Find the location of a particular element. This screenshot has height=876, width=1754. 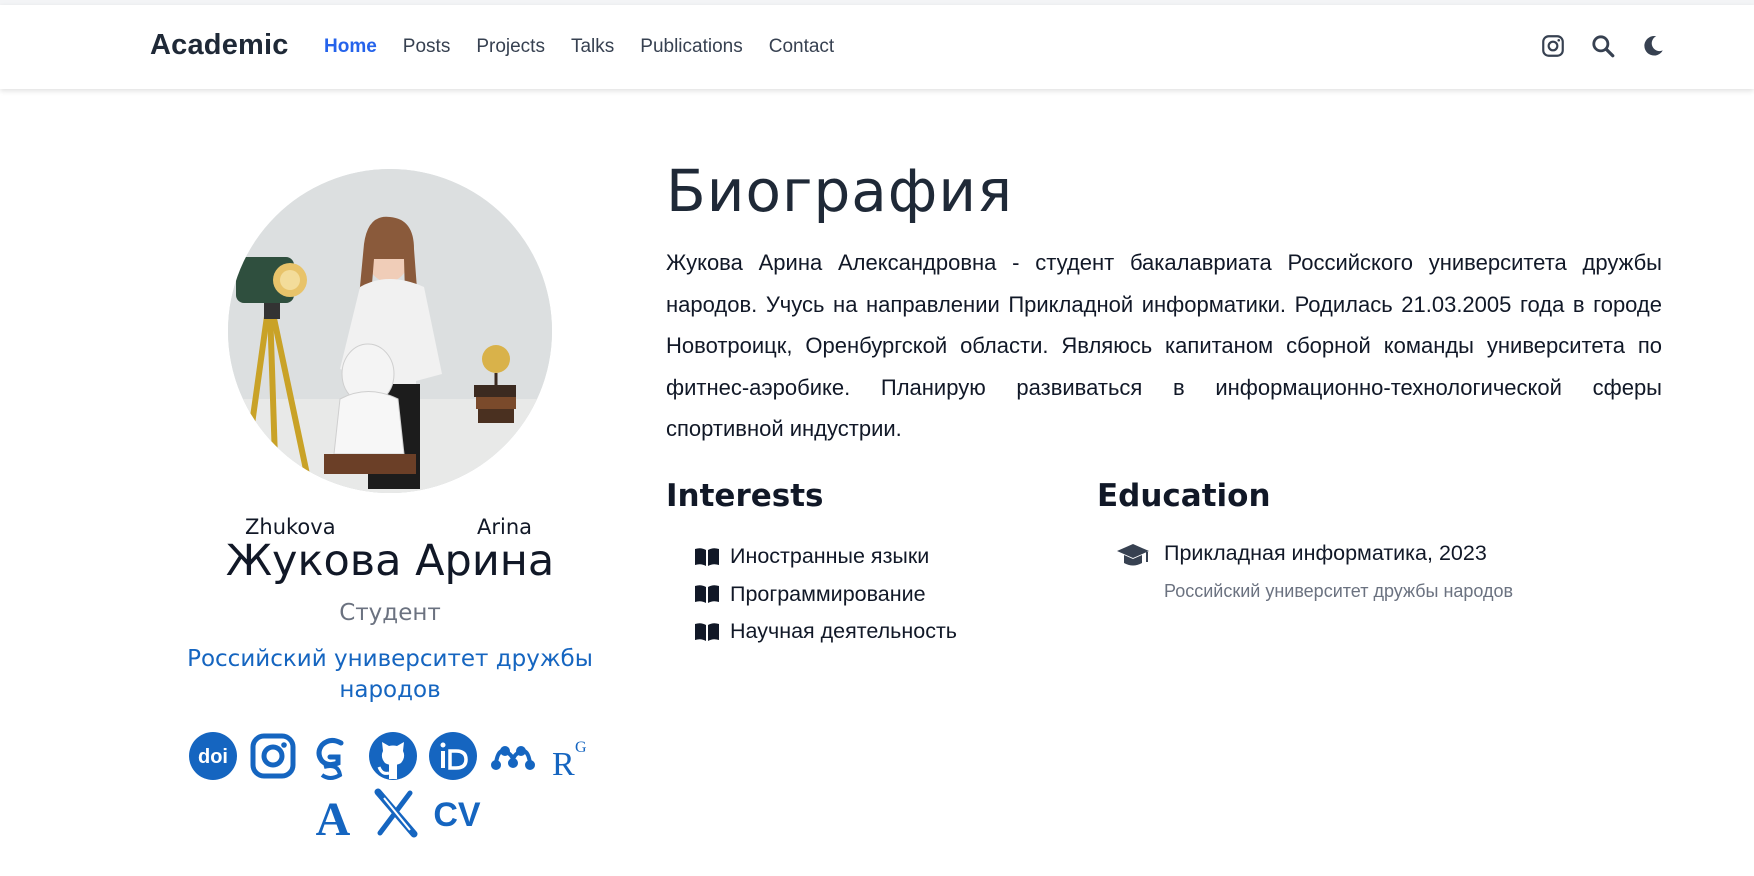

instagram-social-icon is located at coordinates (273, 756).